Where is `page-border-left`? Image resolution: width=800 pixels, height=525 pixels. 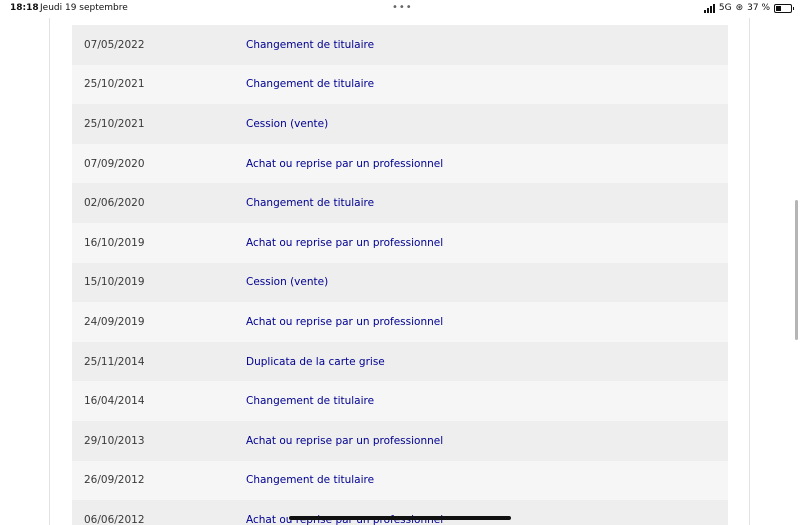 page-border-left is located at coordinates (49, 271).